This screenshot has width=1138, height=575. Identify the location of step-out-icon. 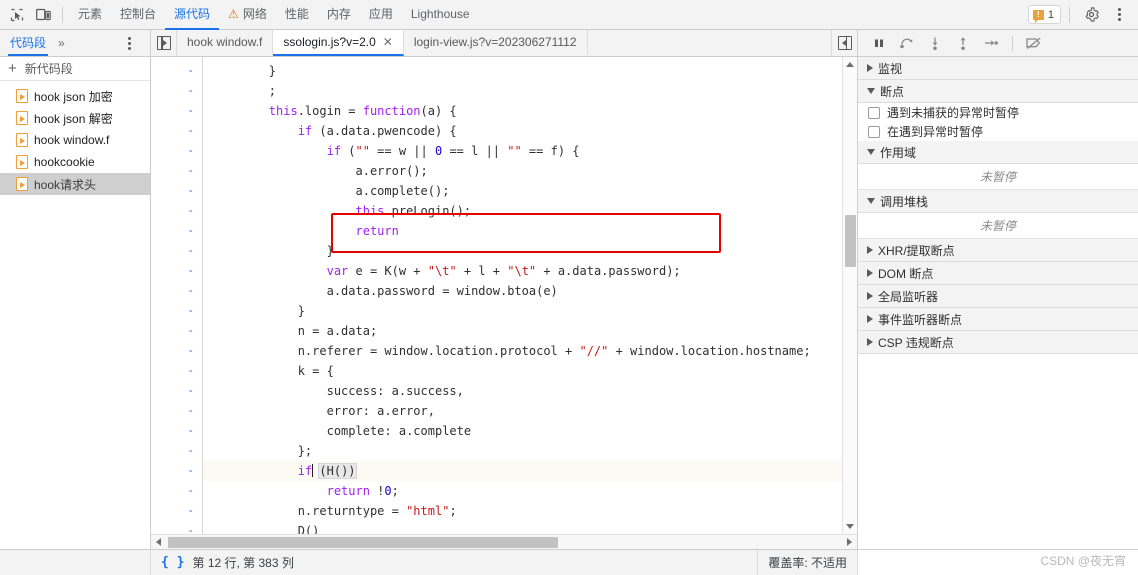
(963, 43).